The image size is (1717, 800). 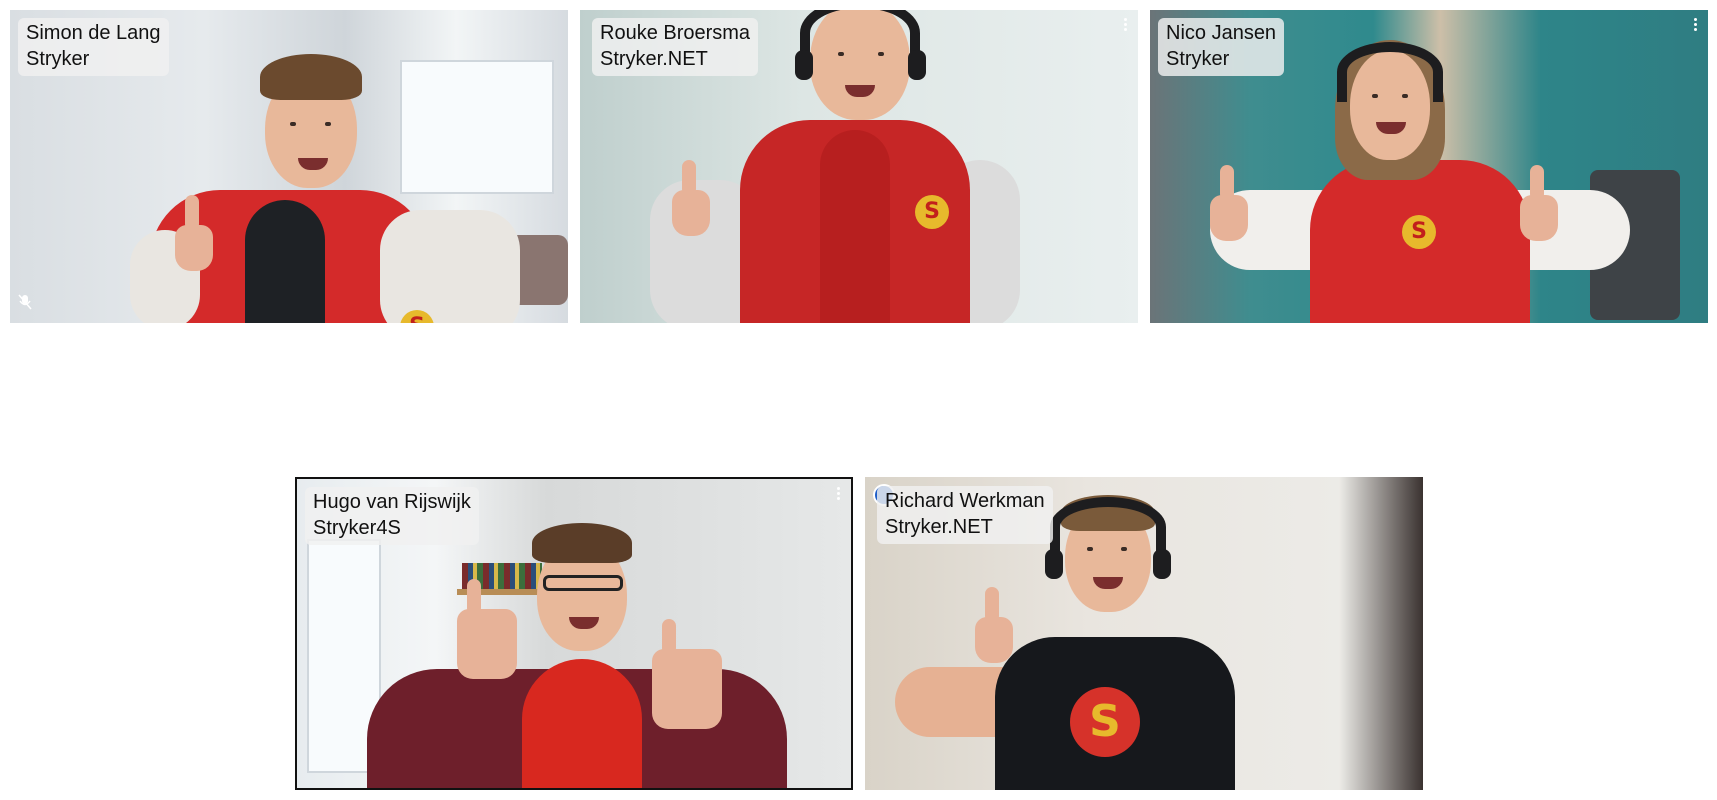 What do you see at coordinates (1221, 47) in the screenshot?
I see `participant-name-label: Nico Jansen Stryker` at bounding box center [1221, 47].